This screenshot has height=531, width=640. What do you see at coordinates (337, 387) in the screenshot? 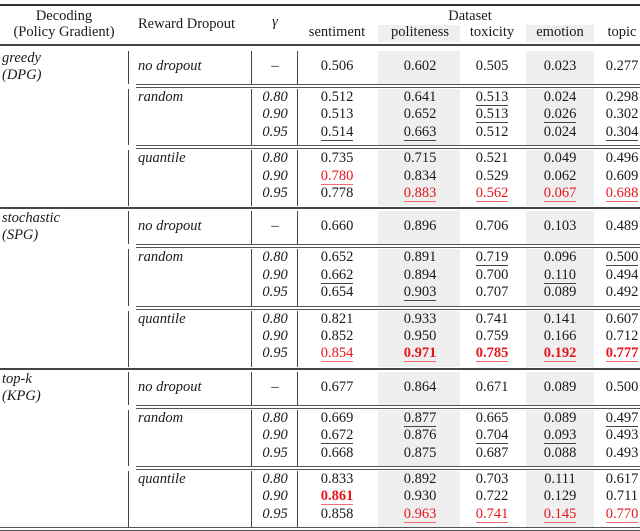
I see `table-cell: 0.677` at bounding box center [337, 387].